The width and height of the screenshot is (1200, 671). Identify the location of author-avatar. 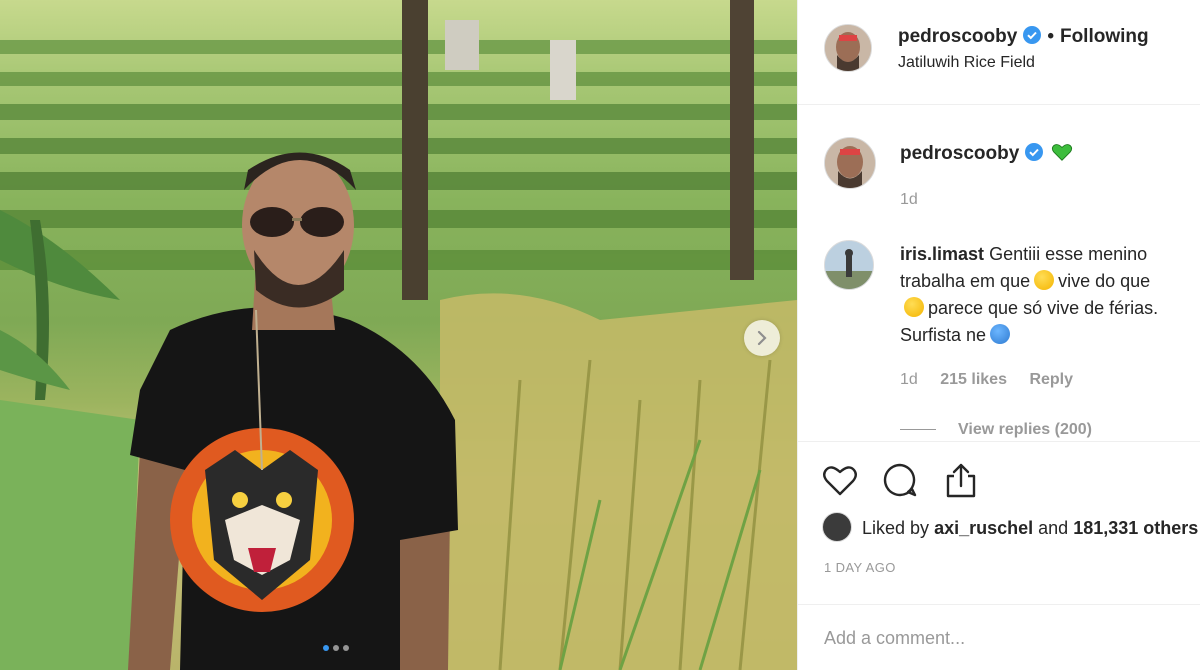
(848, 48).